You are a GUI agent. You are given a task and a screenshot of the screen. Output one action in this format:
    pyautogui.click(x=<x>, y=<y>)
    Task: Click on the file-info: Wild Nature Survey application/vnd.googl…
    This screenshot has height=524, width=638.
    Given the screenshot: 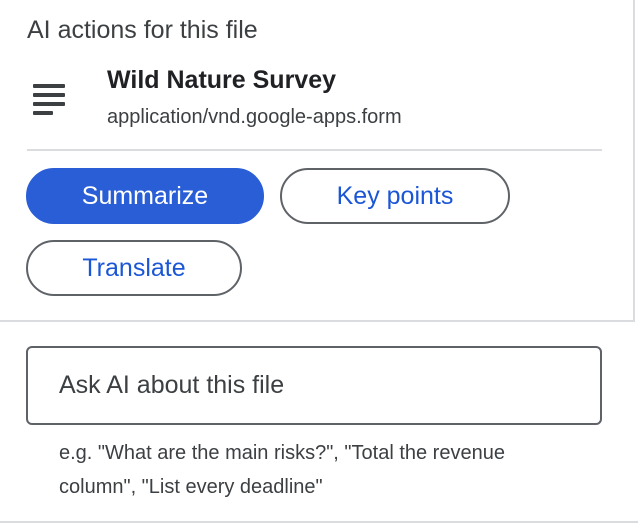 What is the action you would take?
    pyautogui.click(x=318, y=99)
    